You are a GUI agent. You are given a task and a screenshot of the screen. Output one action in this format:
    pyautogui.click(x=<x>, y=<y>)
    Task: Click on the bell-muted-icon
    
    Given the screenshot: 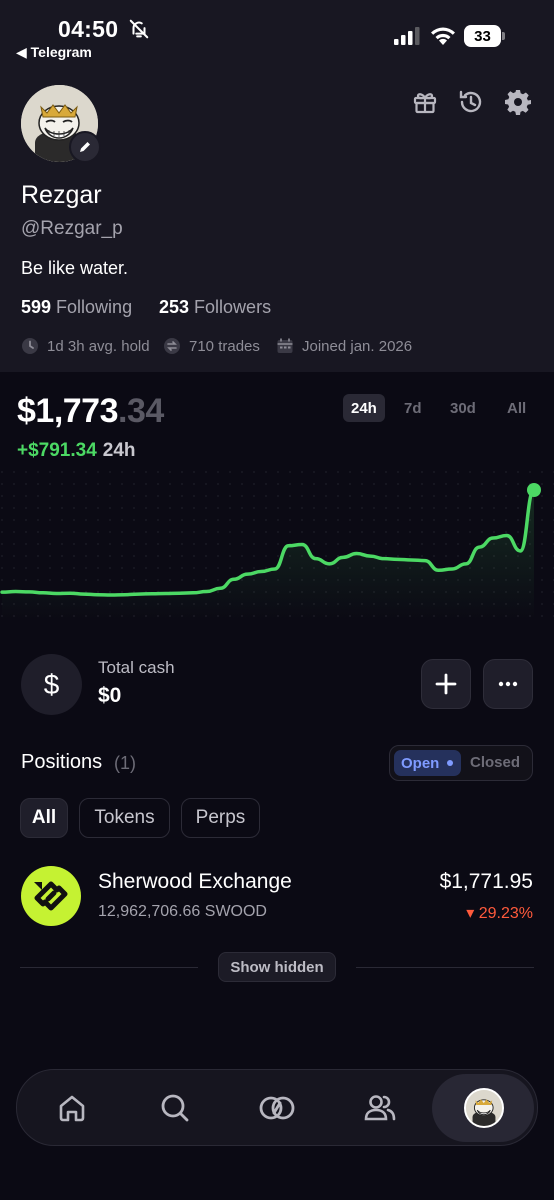 What is the action you would take?
    pyautogui.click(x=139, y=29)
    